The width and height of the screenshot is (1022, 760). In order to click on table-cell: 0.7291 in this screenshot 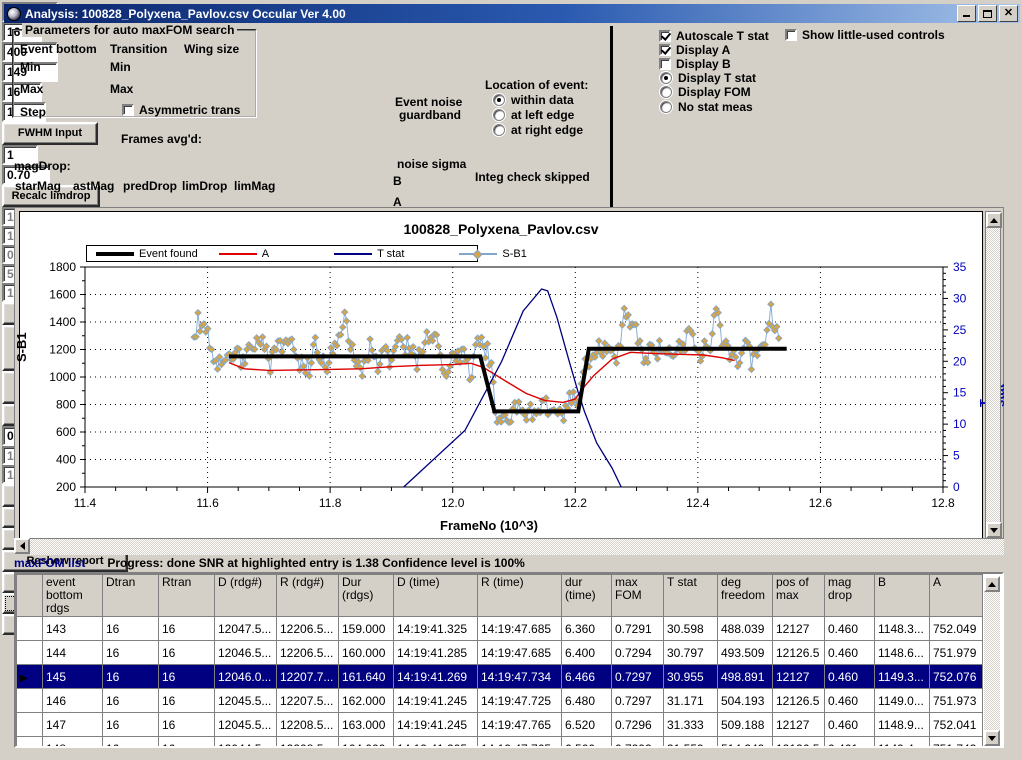, I will do `click(637, 628)`.